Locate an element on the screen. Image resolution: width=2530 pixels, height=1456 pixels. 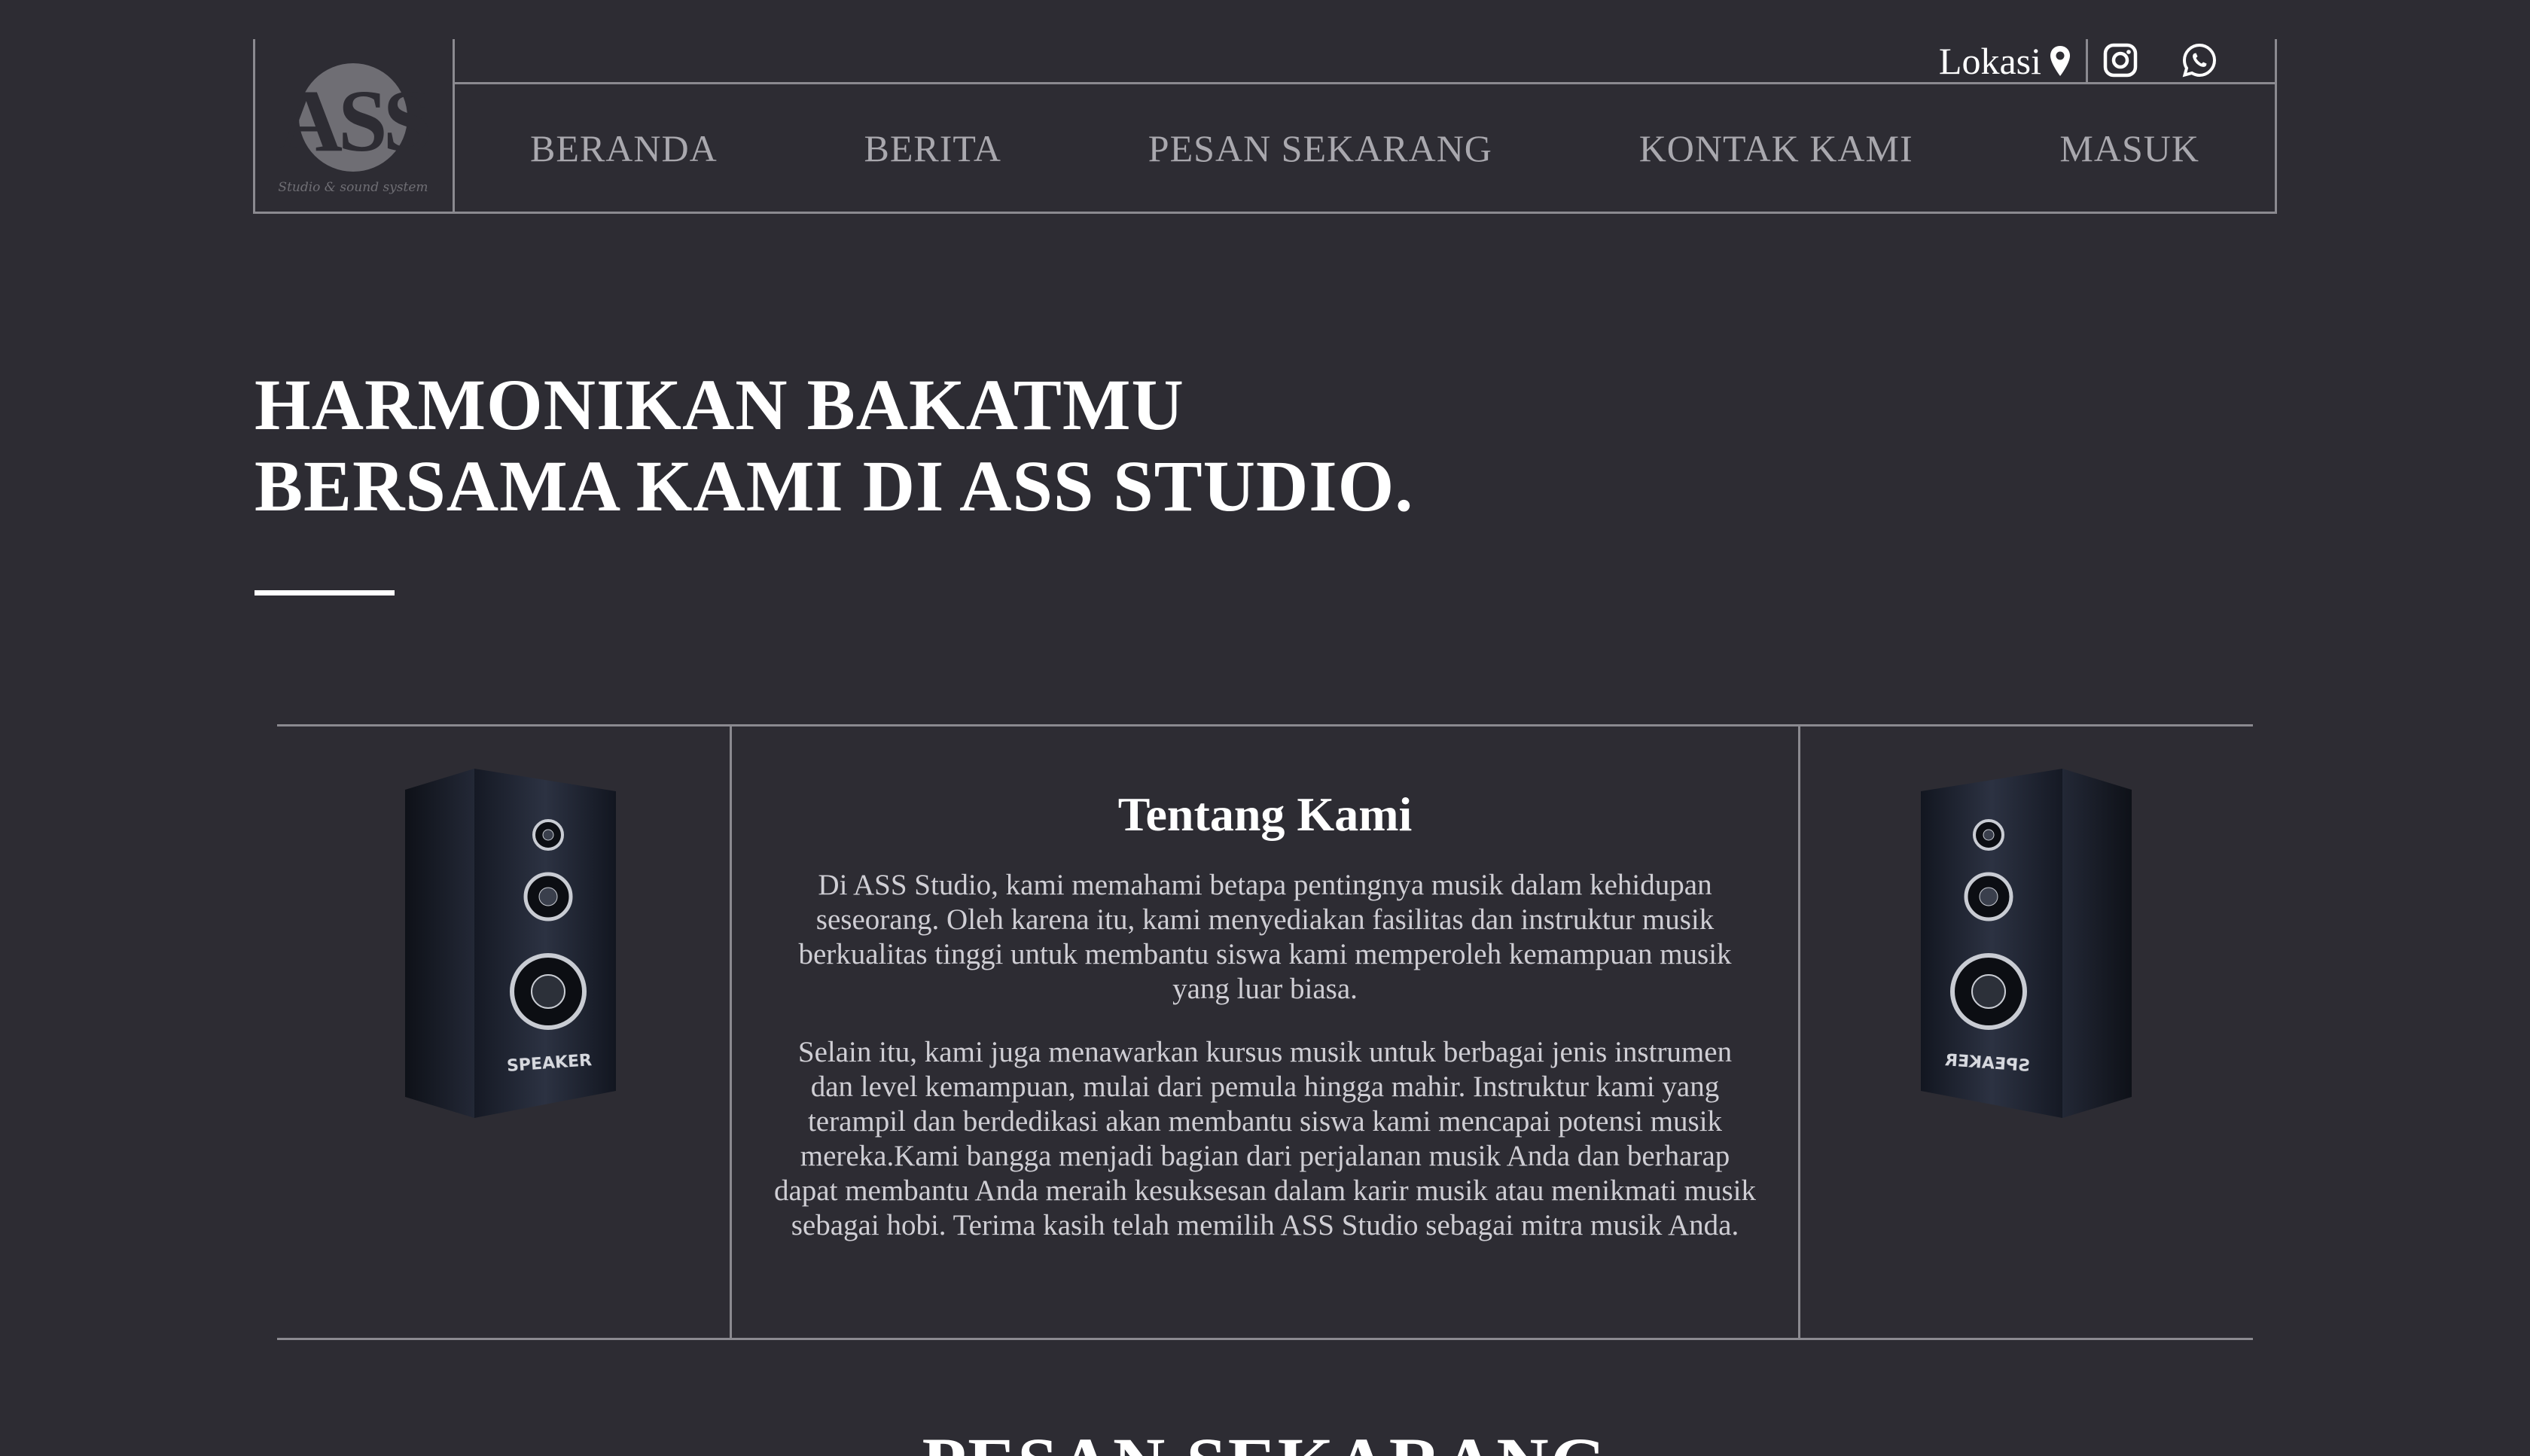
svg-text: ASS is located at coordinates (354, 121).